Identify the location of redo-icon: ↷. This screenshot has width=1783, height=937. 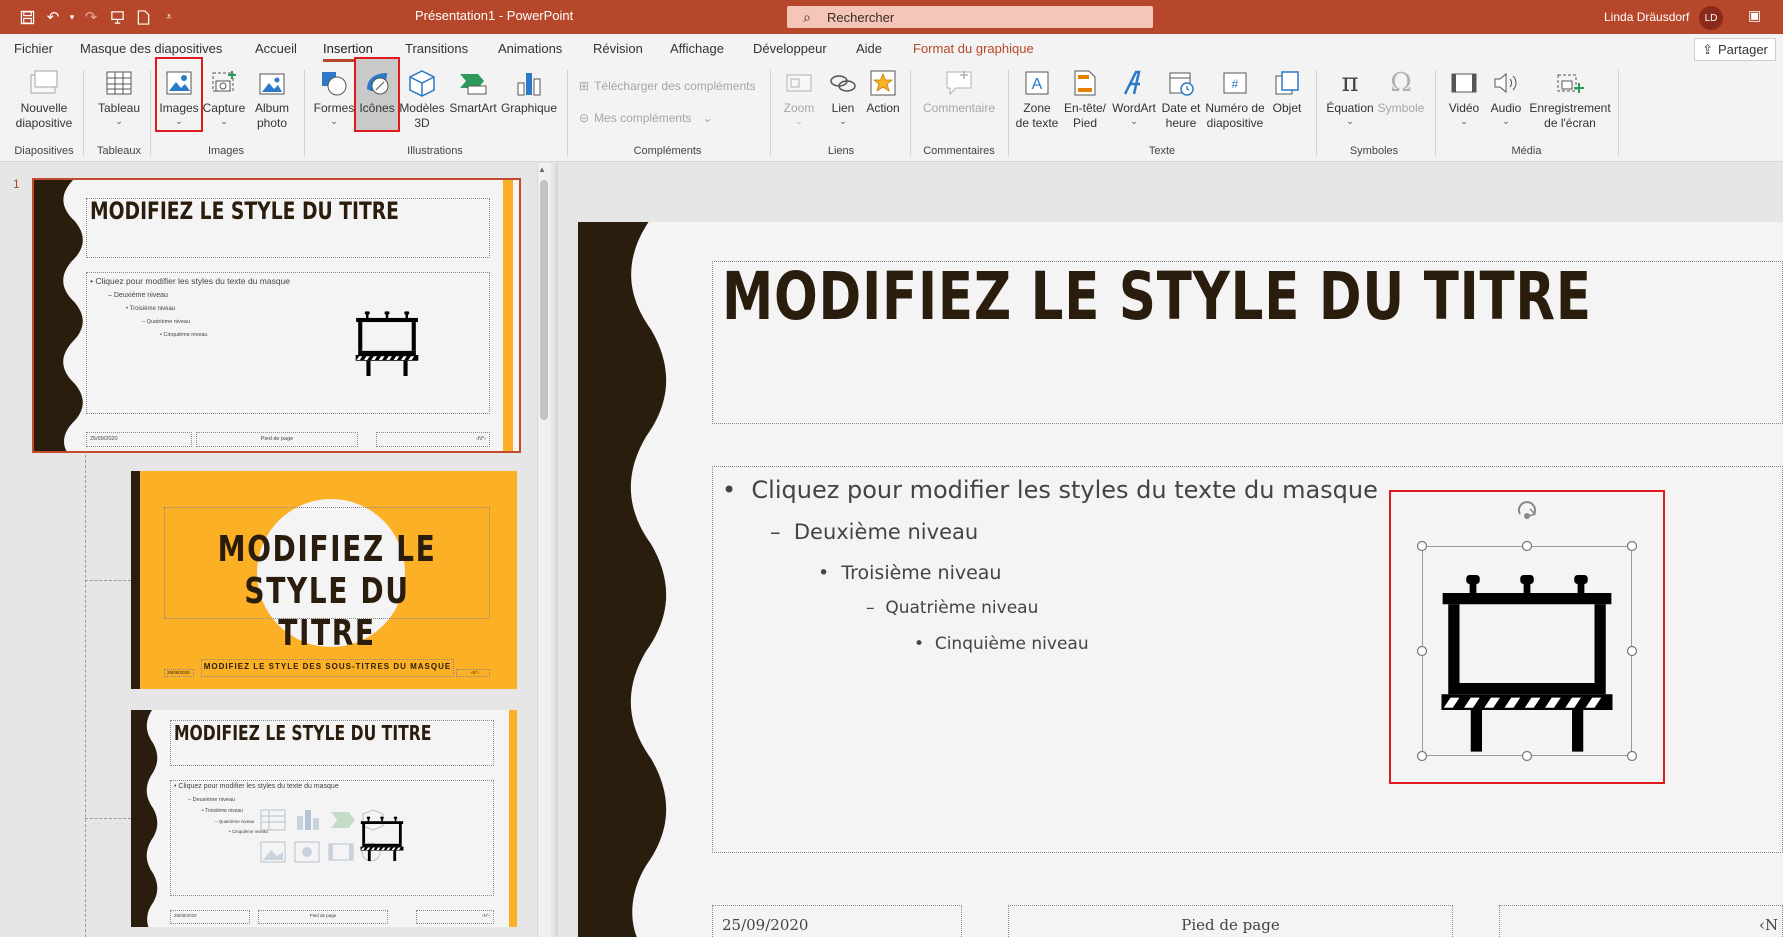
(91, 17).